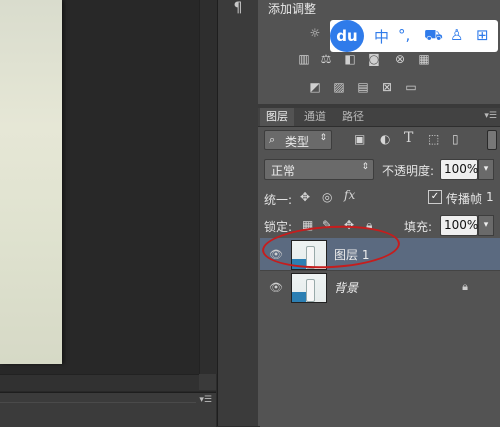 The height and width of the screenshot is (427, 500). Describe the element at coordinates (433, 36) in the screenshot. I see `toolbox-icon: ⛟` at that location.